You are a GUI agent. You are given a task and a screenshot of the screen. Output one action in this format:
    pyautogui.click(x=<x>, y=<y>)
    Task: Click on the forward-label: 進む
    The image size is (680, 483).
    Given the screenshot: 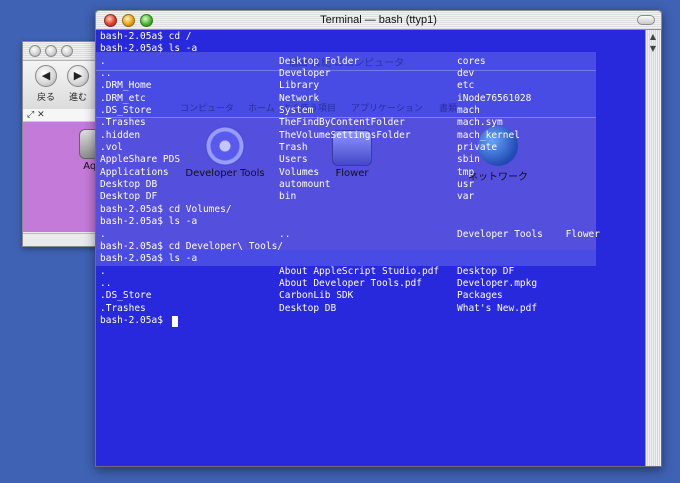 What is the action you would take?
    pyautogui.click(x=77, y=98)
    